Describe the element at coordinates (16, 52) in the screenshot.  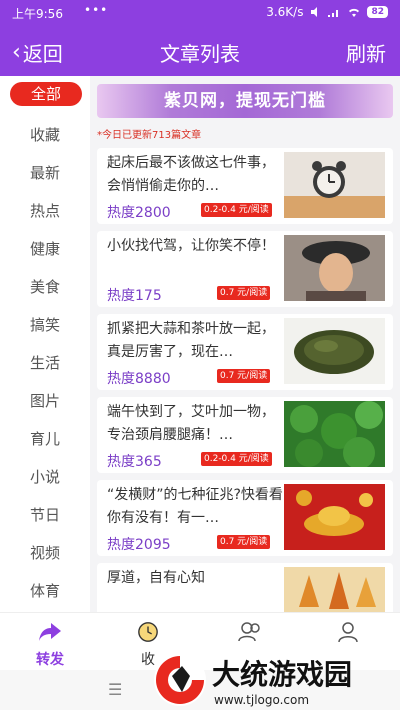
I see `chevron-left-icon: ‹` at that location.